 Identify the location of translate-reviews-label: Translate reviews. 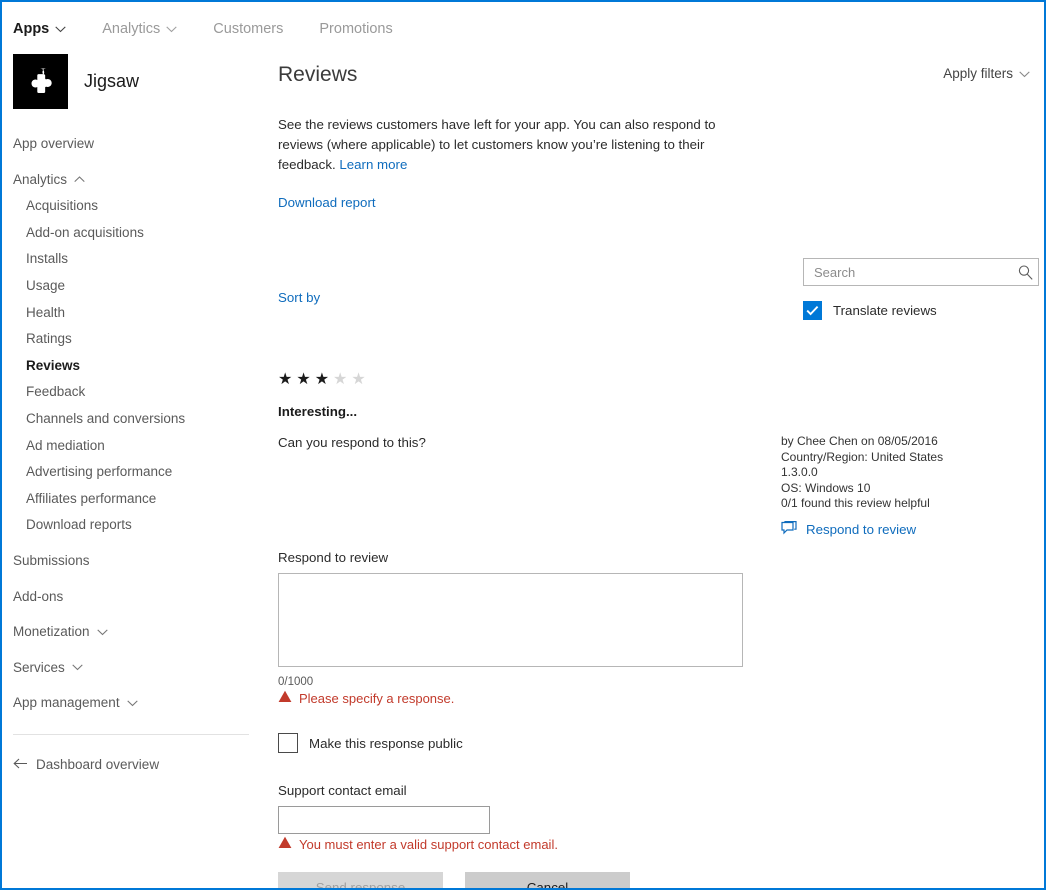
(885, 310).